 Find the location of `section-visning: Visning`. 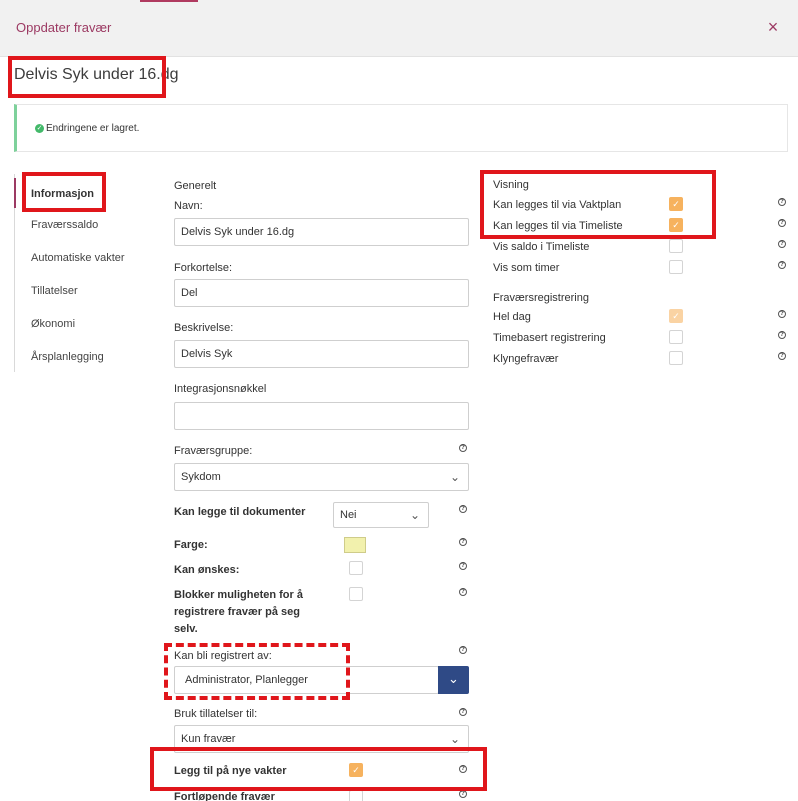

section-visning: Visning is located at coordinates (511, 185).